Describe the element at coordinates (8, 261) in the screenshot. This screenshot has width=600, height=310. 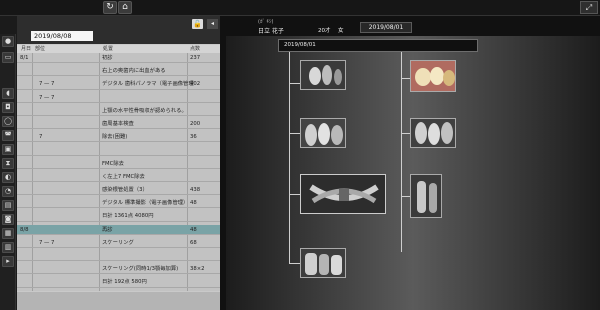
I see `play-icon: ▸` at that location.